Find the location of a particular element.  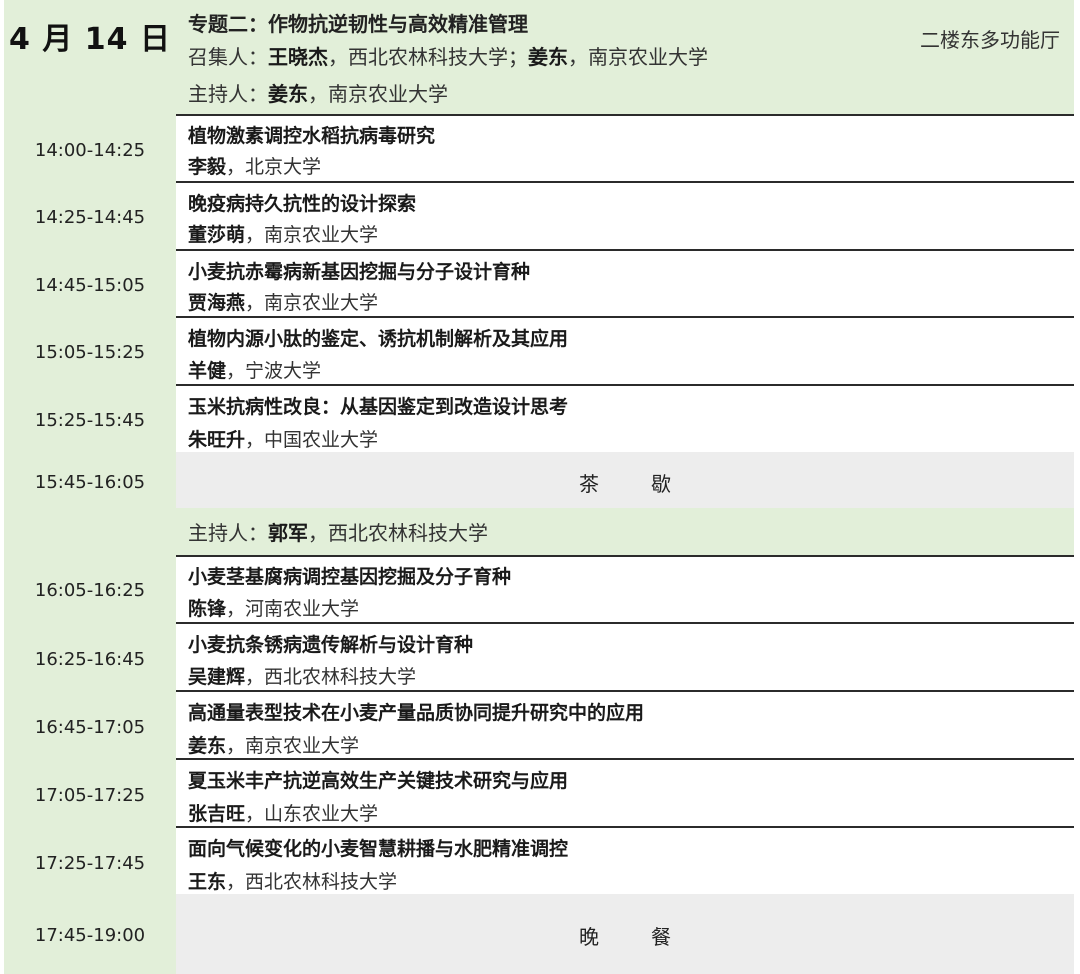

host-line: 主持人：郭军，西北农林科技大学 is located at coordinates (631, 533).